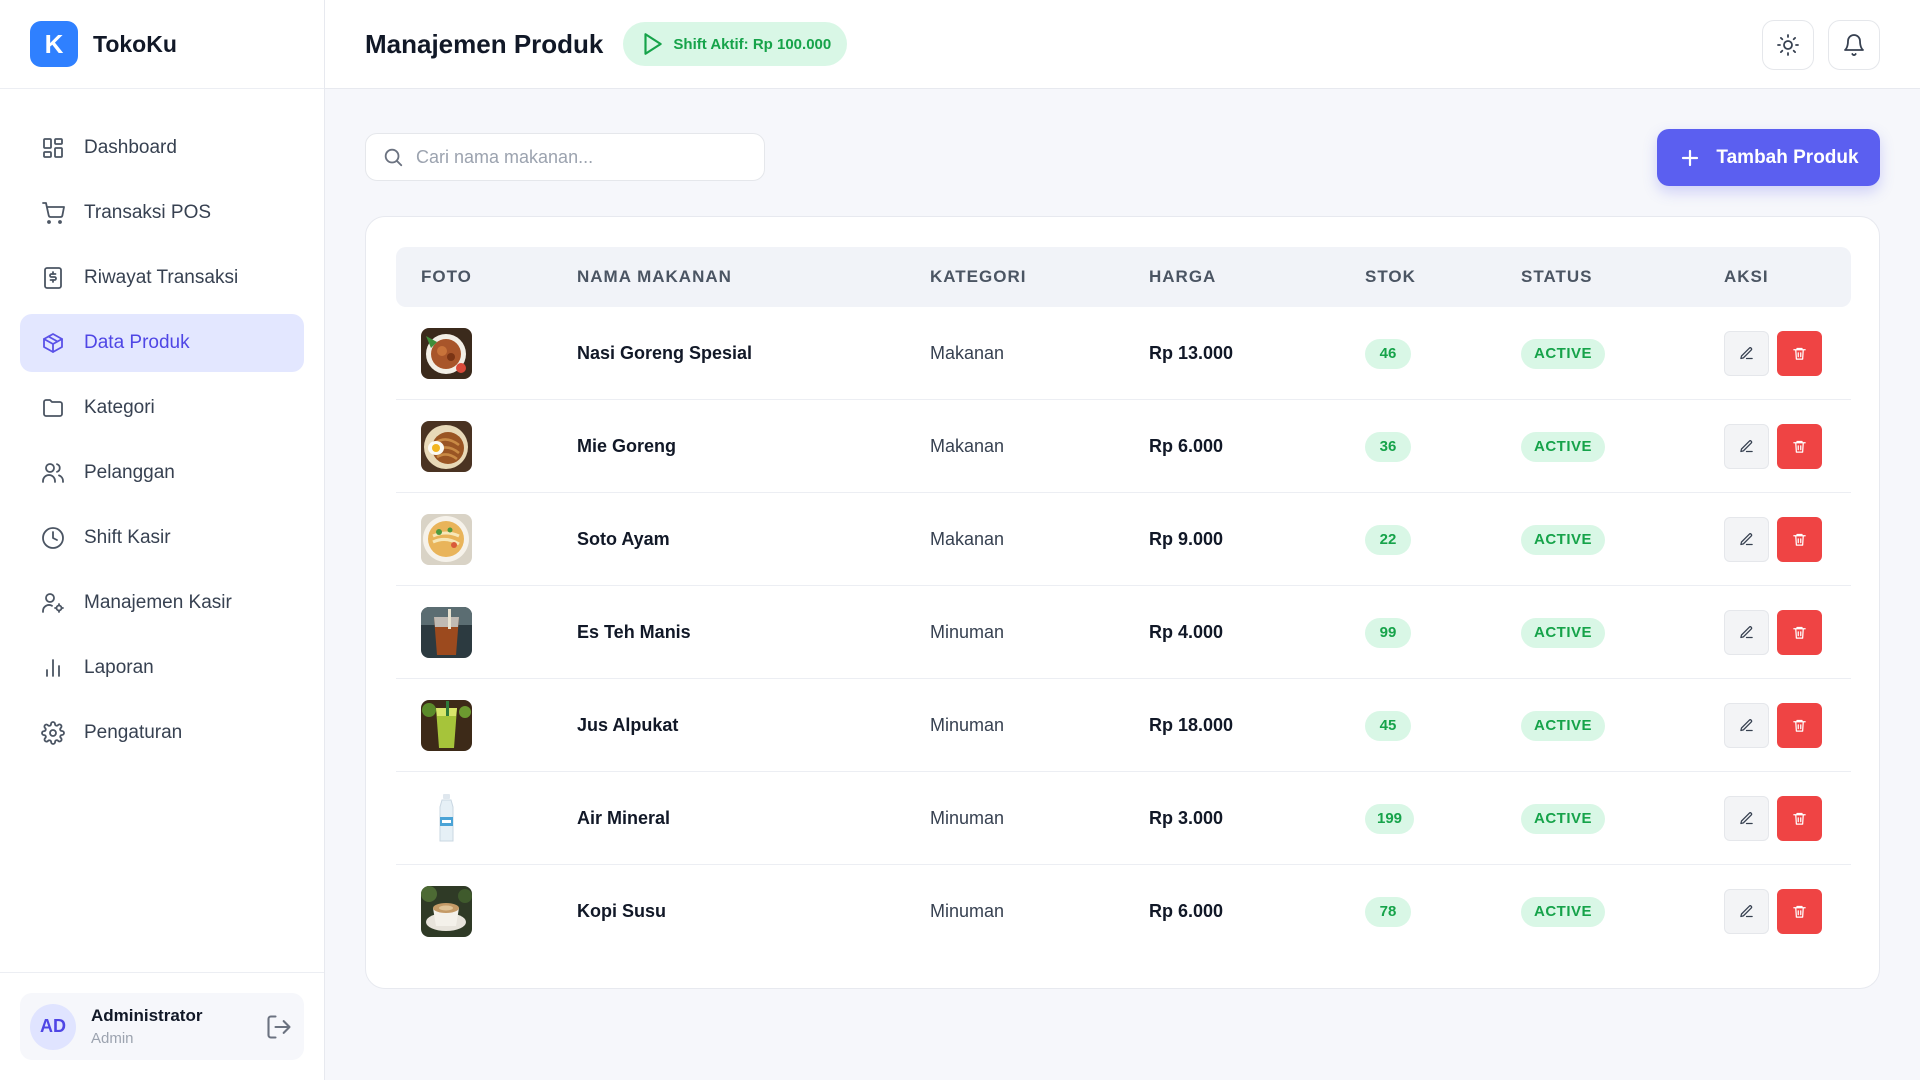 The image size is (1920, 1080). I want to click on product-photo-fried-noodles, so click(446, 446).